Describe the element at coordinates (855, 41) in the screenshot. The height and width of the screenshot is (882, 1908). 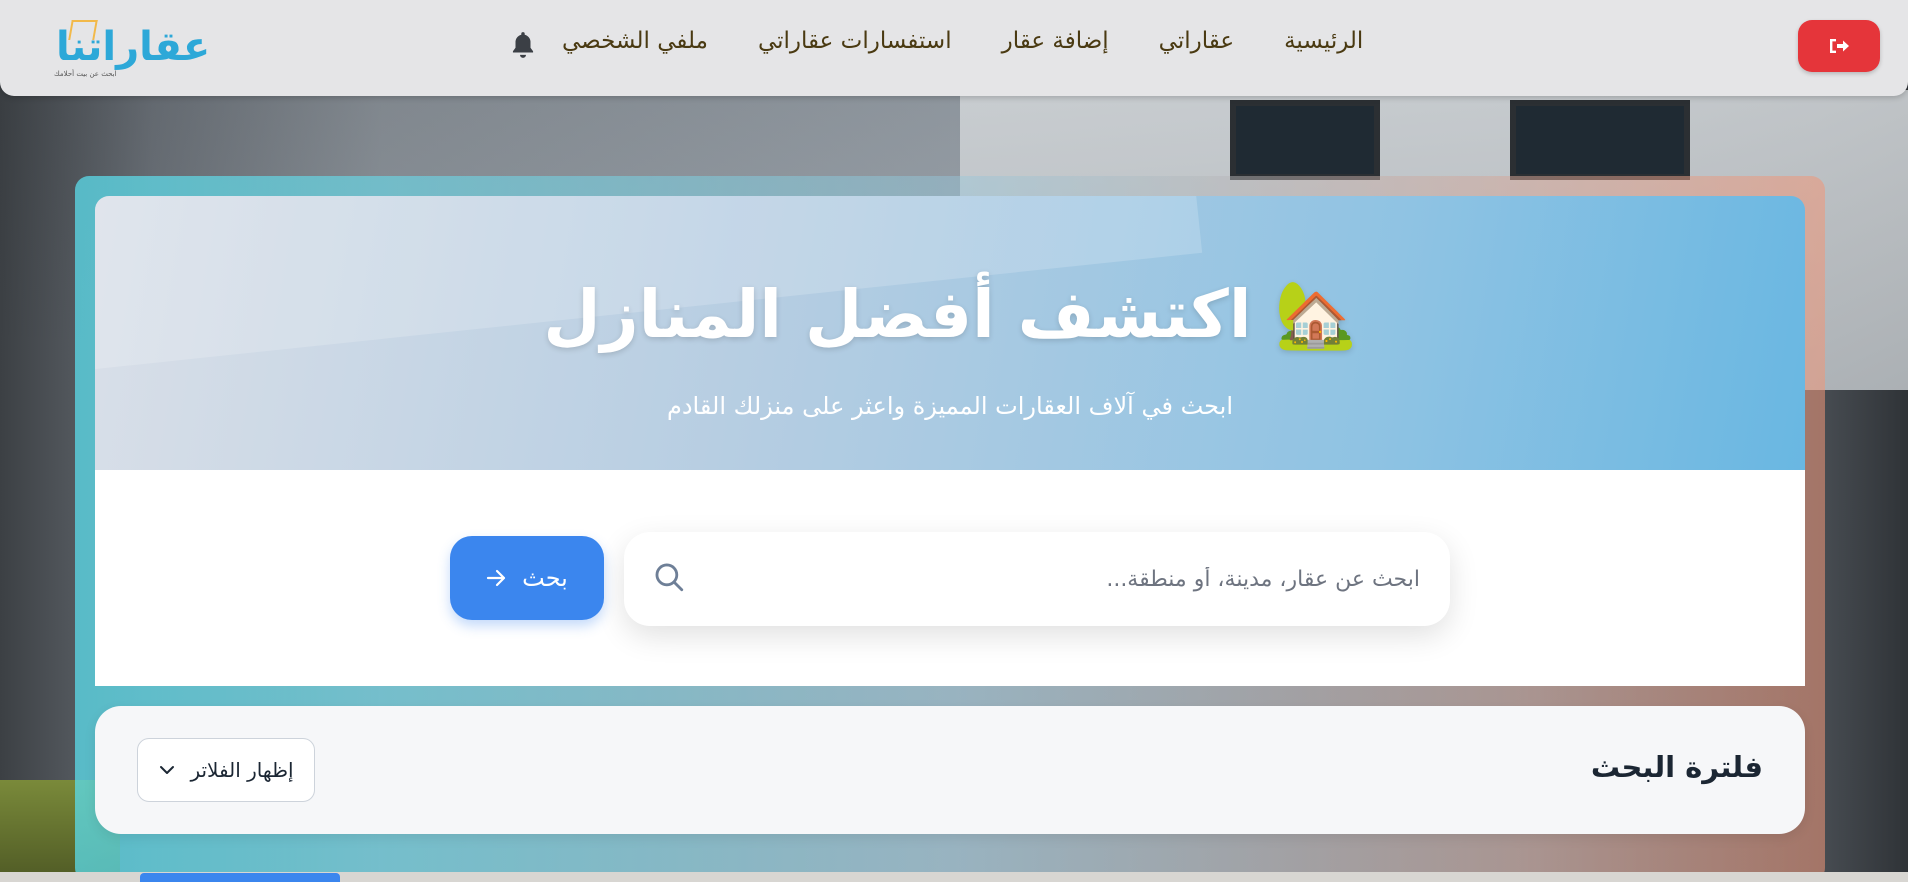
I see `nav-my-property-inquiries: استفسارات عقاراتي` at that location.